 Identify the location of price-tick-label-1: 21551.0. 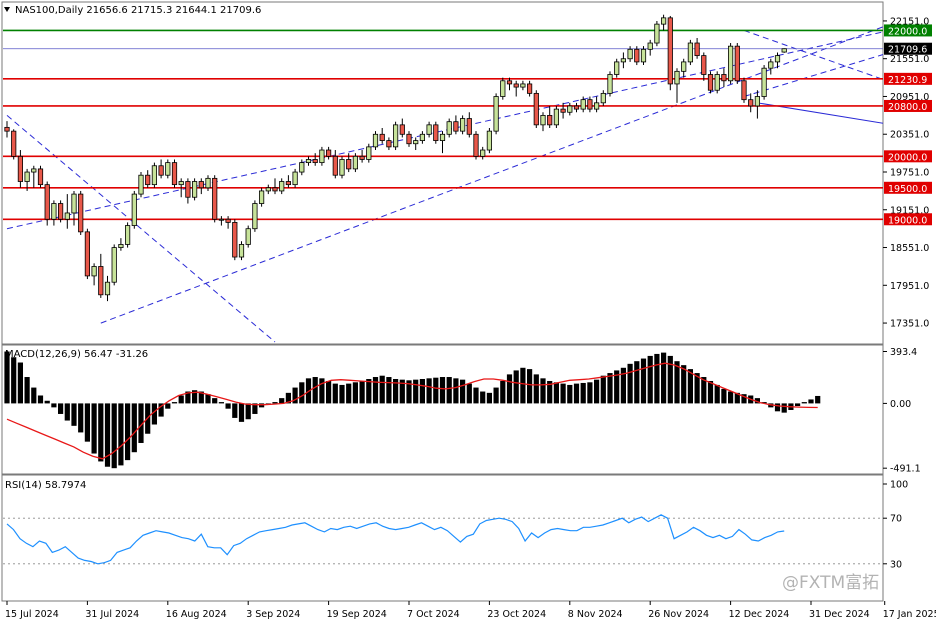
(909, 59).